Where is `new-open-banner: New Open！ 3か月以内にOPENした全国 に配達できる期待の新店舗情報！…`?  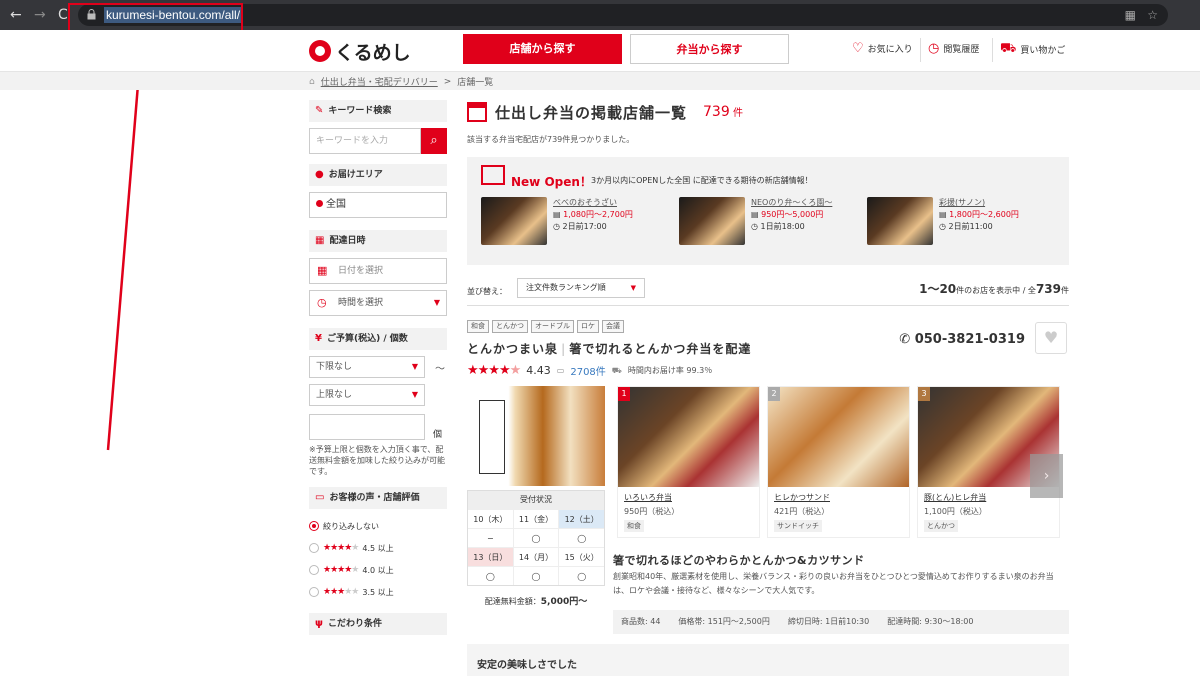 new-open-banner: New Open！ 3か月以内にOPENした全国 に配達できる期待の新店舗情報！… is located at coordinates (768, 211).